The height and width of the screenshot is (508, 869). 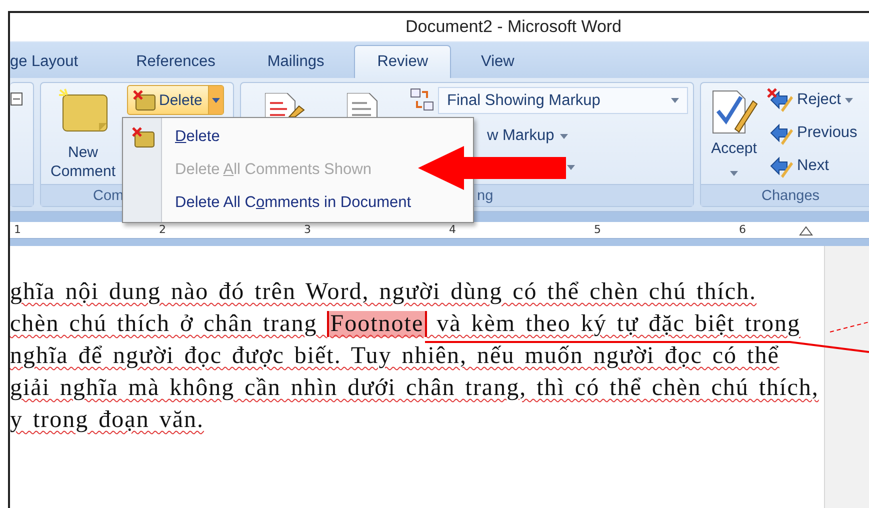 I want to click on text-line: giải nghĩa mà không cần nhìn dưới chân trang, thì có thể chèn chú thích,, so click(x=415, y=388).